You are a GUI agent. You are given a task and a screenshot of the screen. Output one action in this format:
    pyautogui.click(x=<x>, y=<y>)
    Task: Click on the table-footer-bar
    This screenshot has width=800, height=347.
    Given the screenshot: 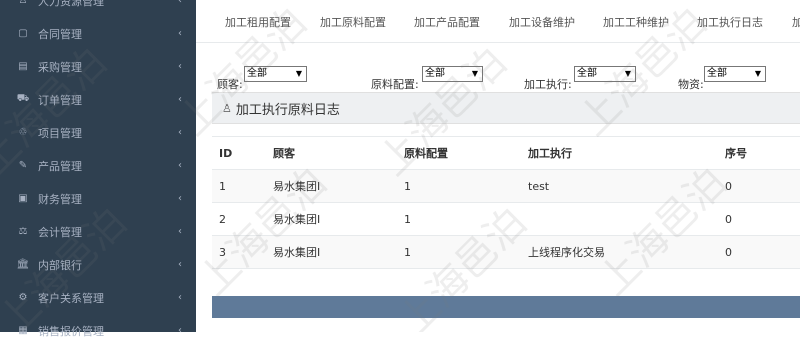 What is the action you would take?
    pyautogui.click(x=506, y=307)
    